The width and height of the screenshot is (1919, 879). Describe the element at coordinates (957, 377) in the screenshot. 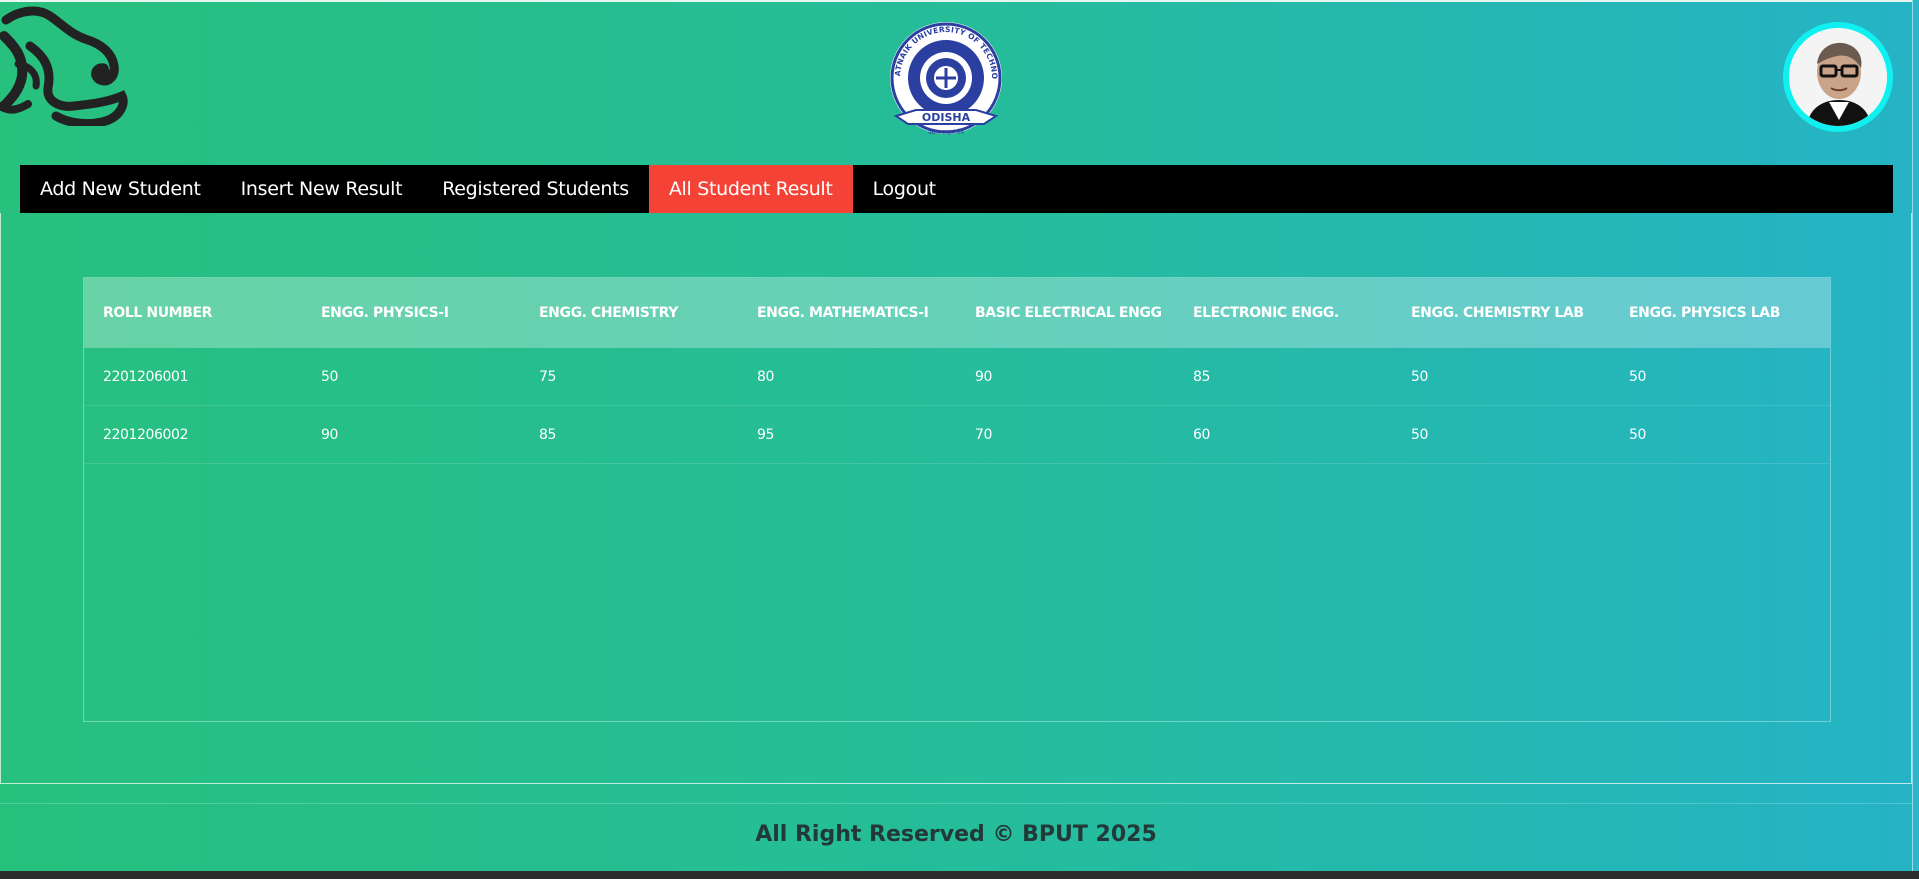

I see `table-row: 2201206001 50 75 80 90 85 50 50` at that location.